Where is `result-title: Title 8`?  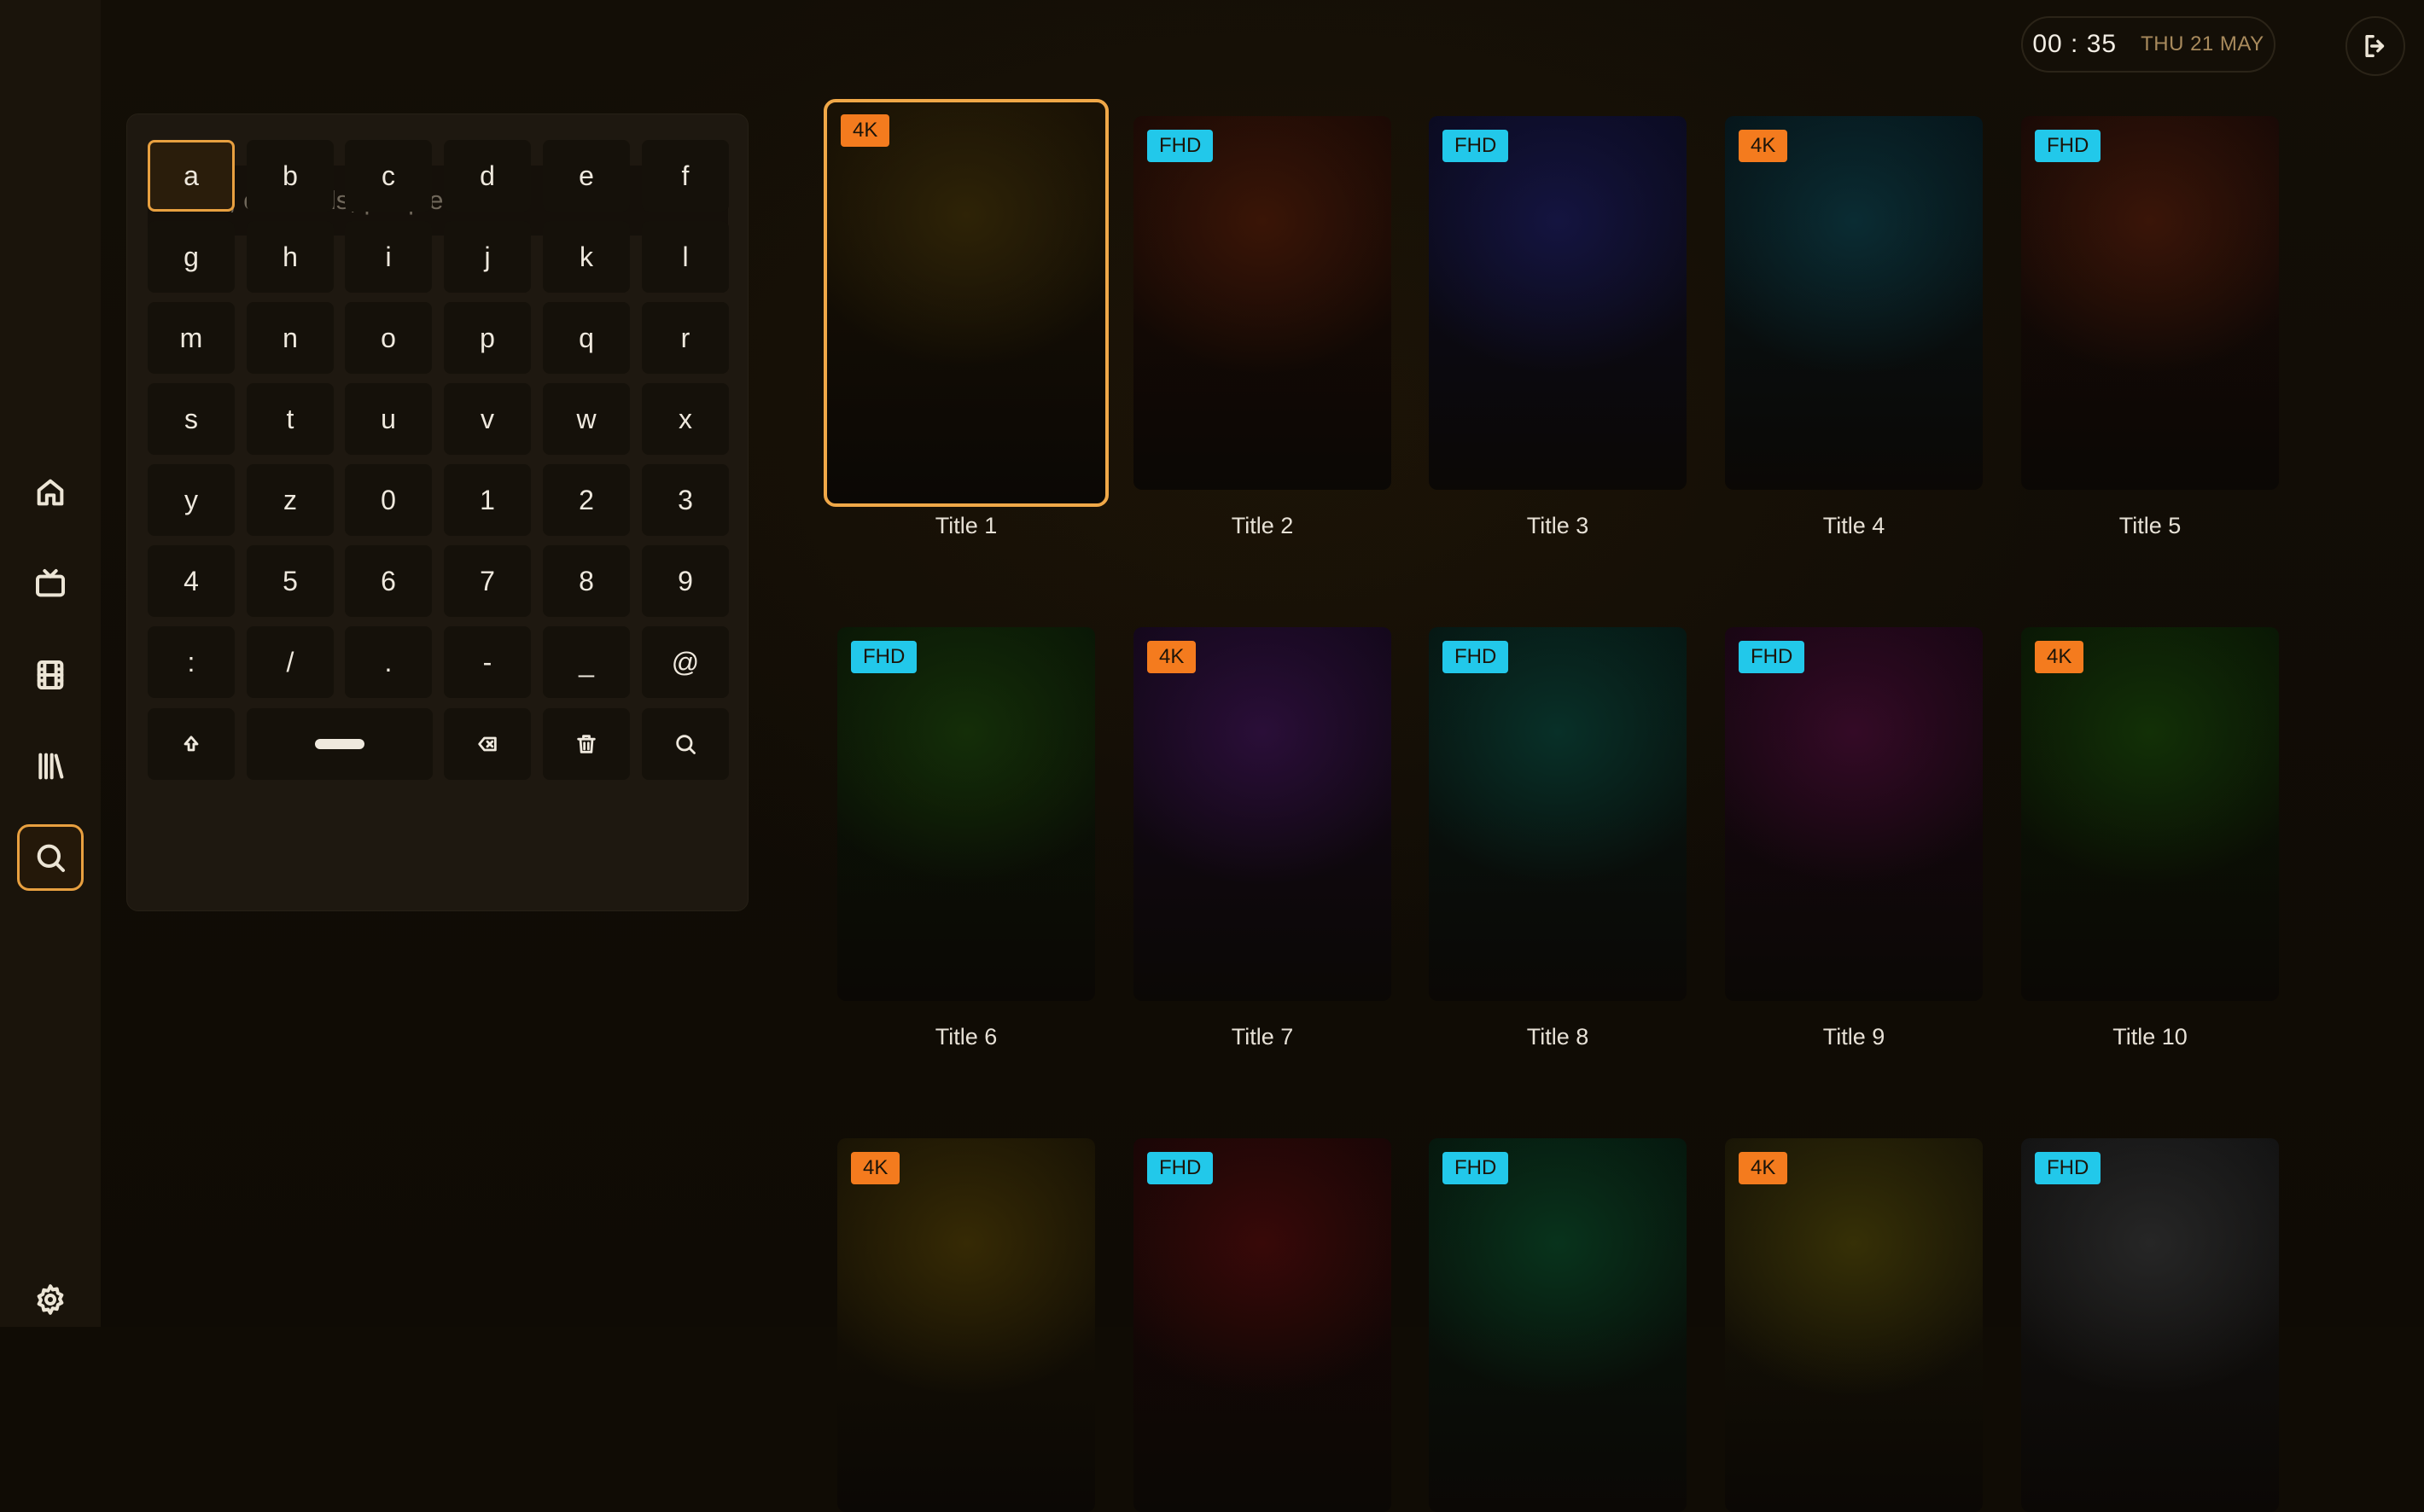 result-title: Title 8 is located at coordinates (1557, 1037).